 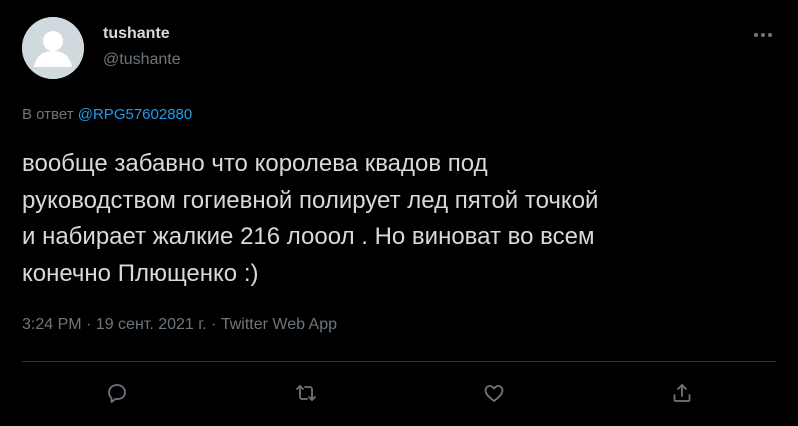 I want to click on retweet-icon, so click(x=306, y=393).